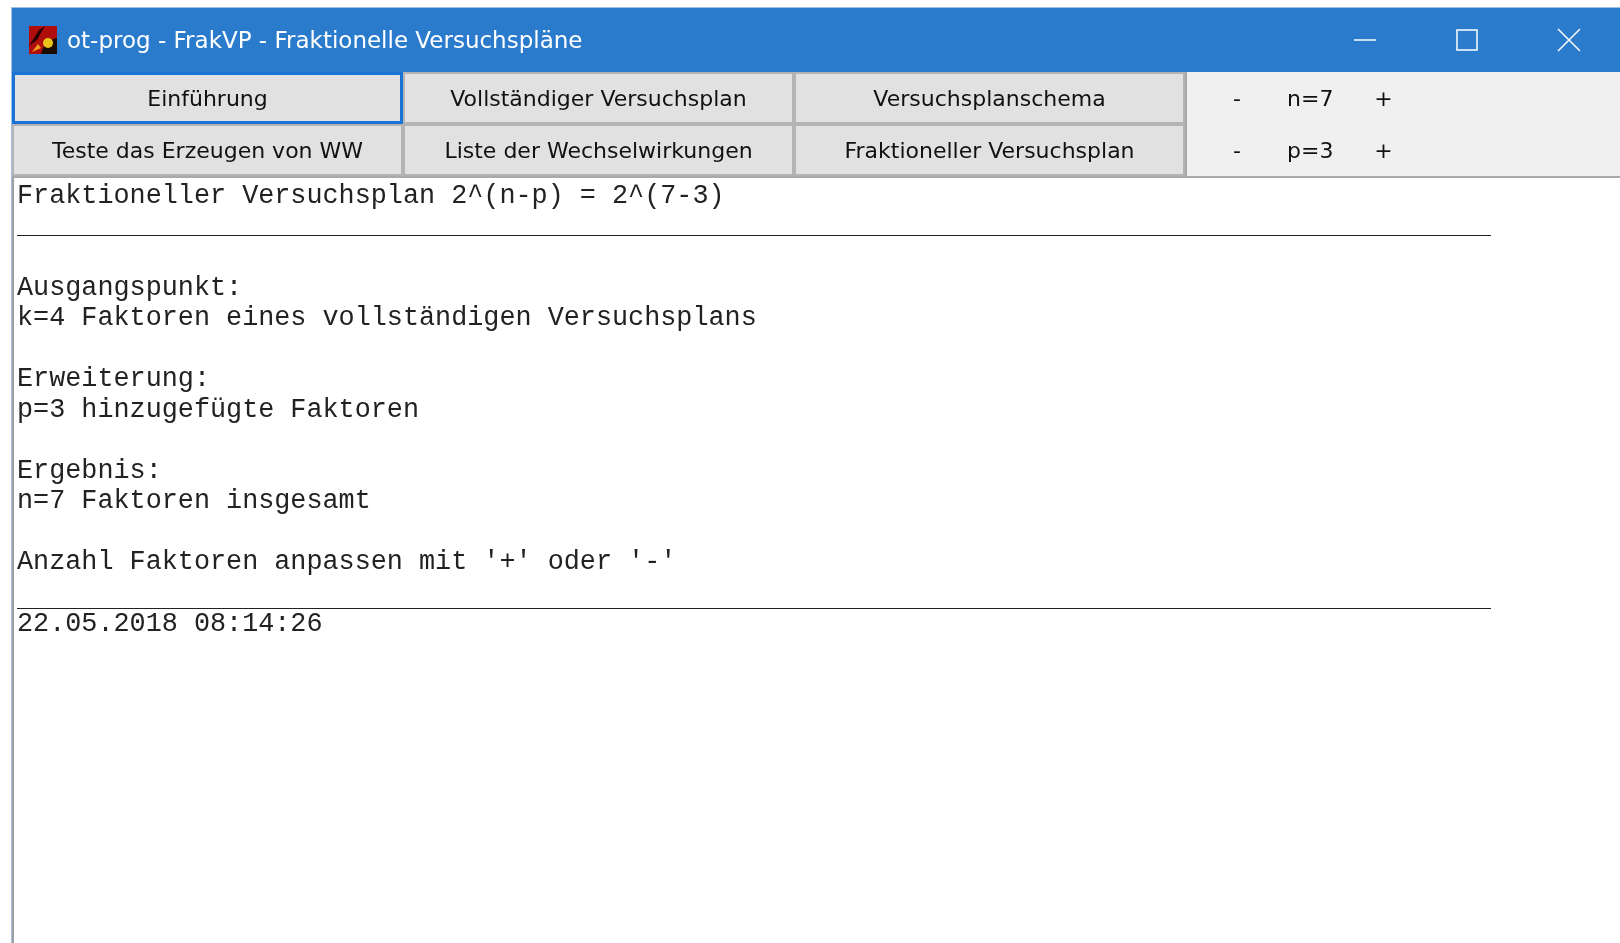 The height and width of the screenshot is (943, 1620). I want to click on toolbar-button: Teste das Erzeugen von WW, so click(207, 150).